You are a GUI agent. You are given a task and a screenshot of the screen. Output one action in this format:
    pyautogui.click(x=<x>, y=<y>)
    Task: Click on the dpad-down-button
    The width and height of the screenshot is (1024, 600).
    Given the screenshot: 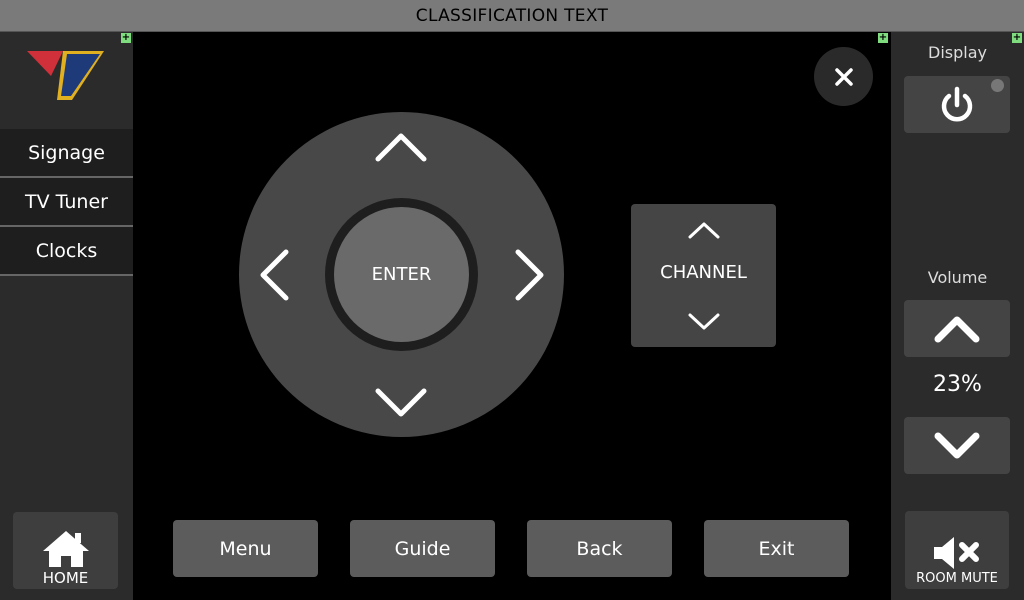 What is the action you would take?
    pyautogui.click(x=401, y=403)
    